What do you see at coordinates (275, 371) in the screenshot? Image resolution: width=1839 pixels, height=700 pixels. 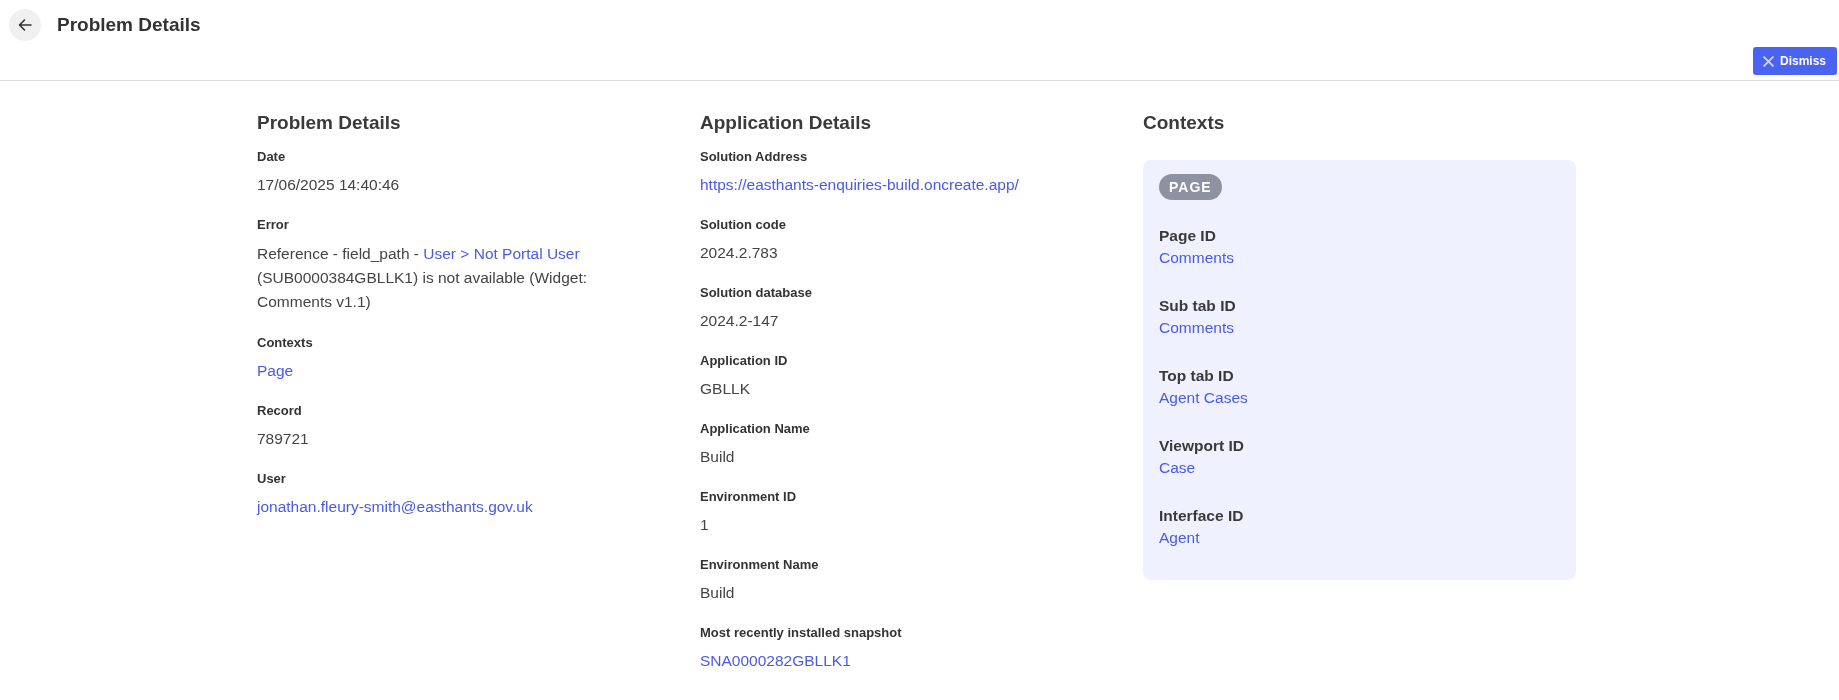 I see `field-link: Page` at bounding box center [275, 371].